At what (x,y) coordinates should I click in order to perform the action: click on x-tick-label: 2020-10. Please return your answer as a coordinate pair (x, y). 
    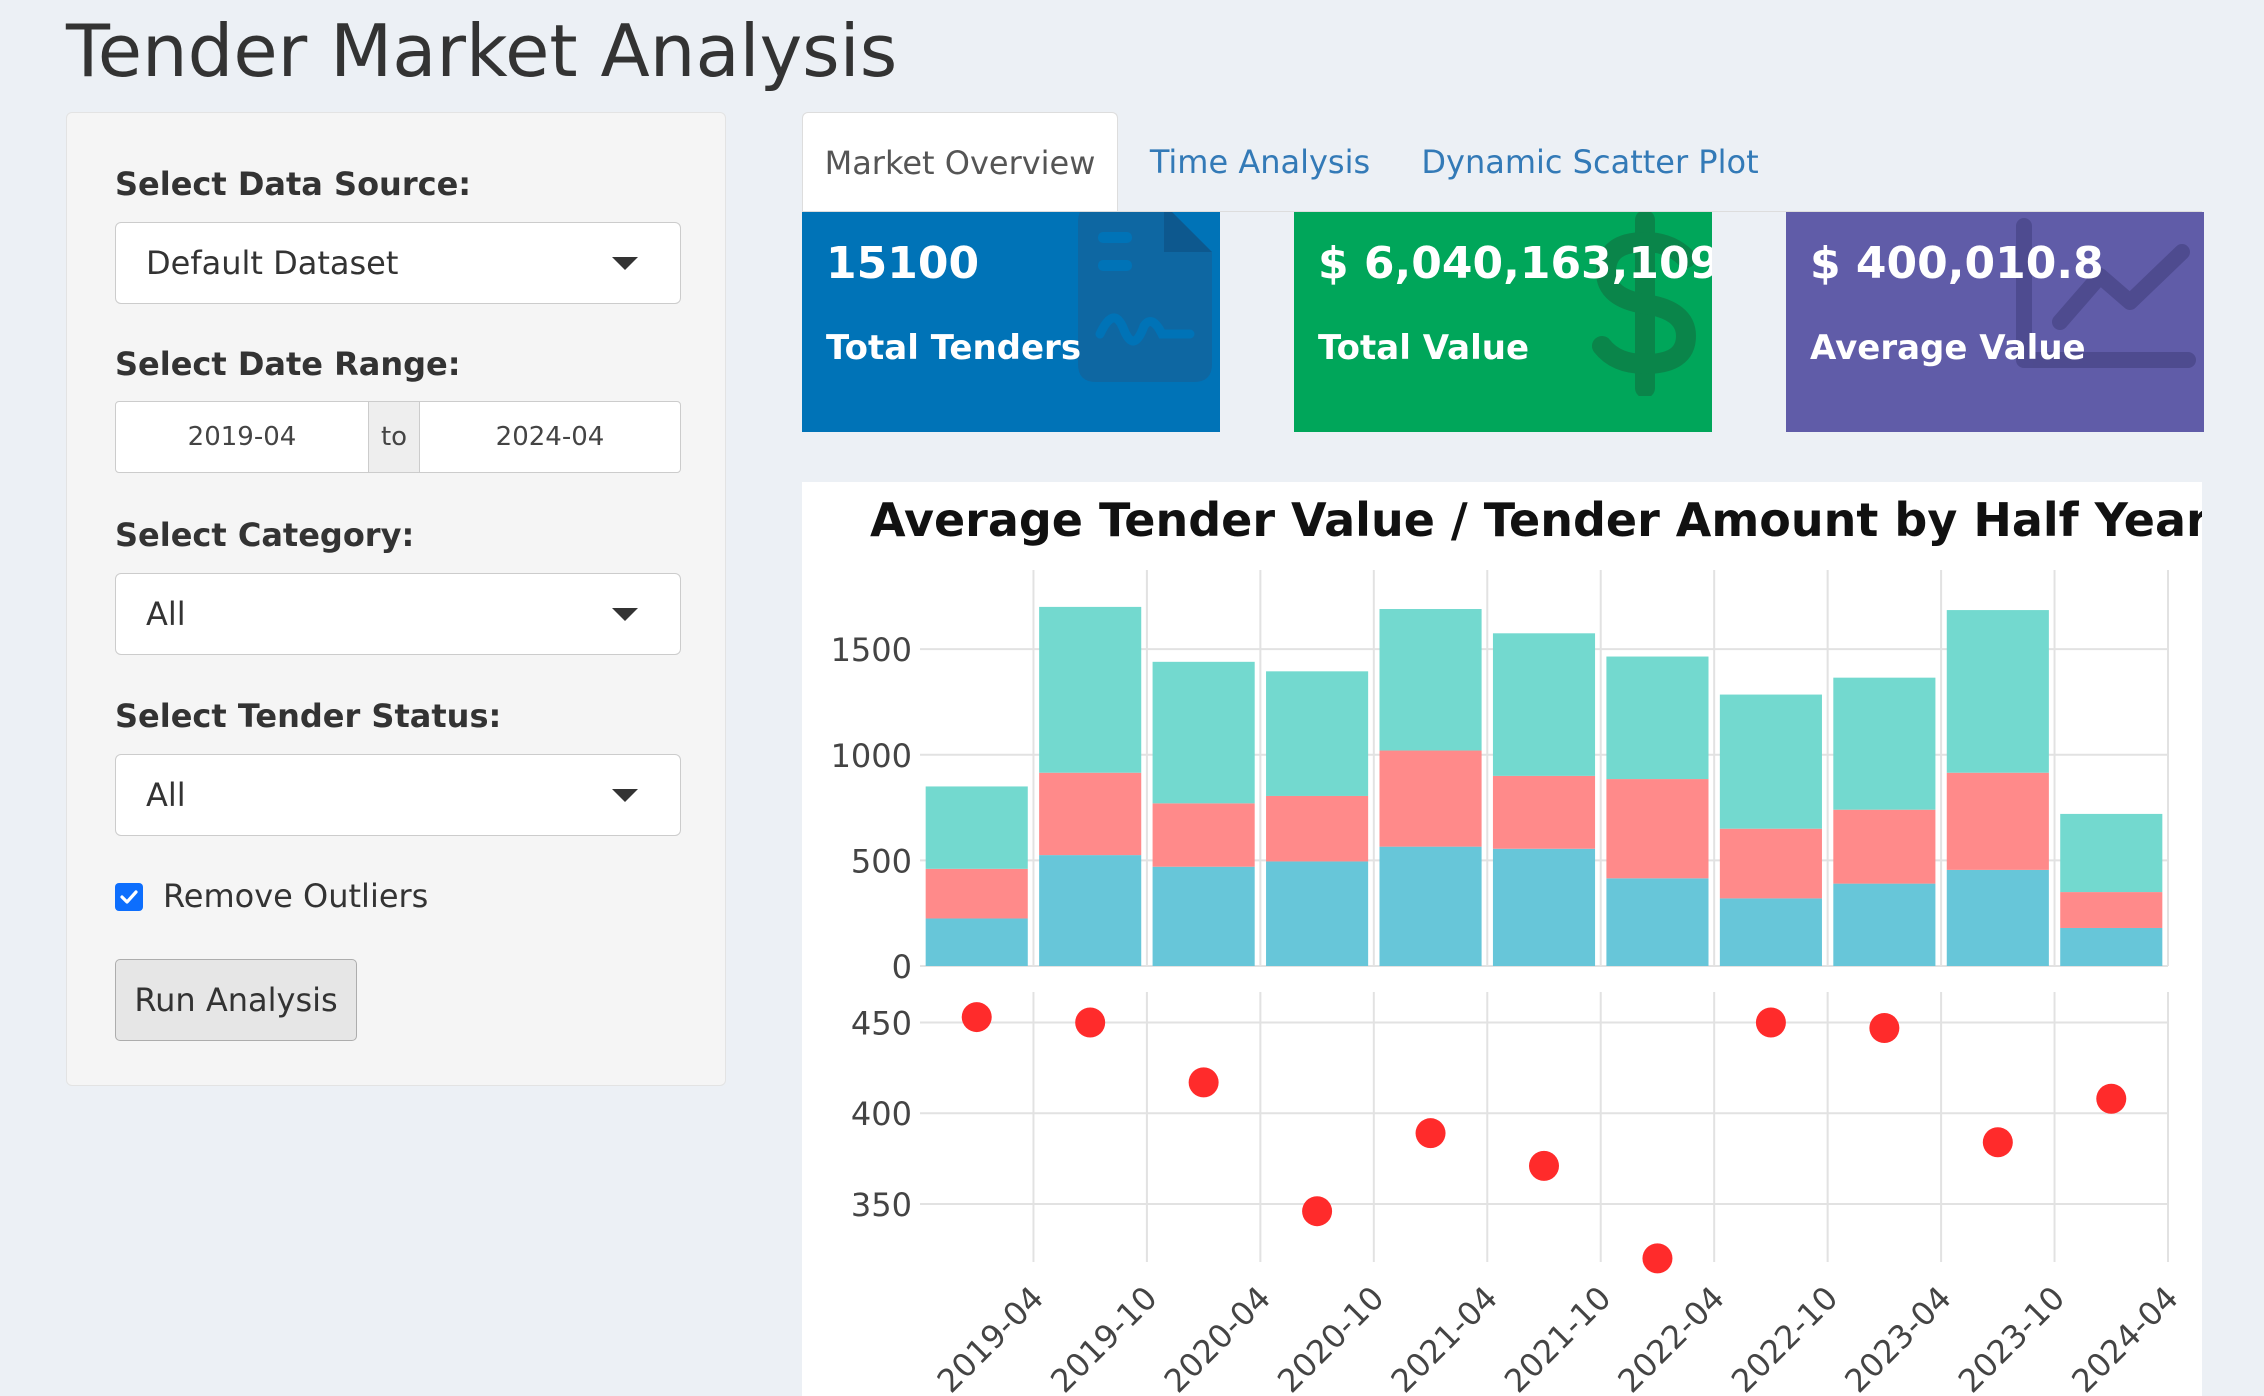
    Looking at the image, I should click on (1330, 1337).